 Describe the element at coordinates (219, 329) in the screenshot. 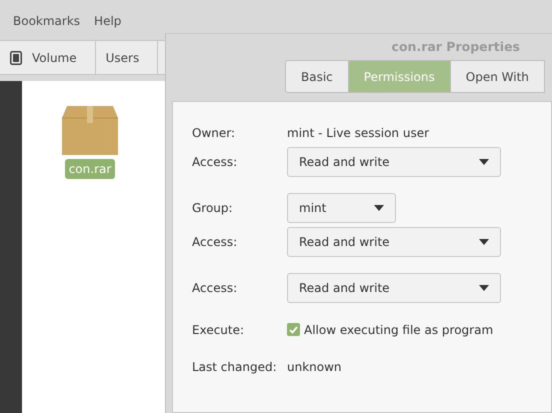

I see `field-label: Execute:` at that location.